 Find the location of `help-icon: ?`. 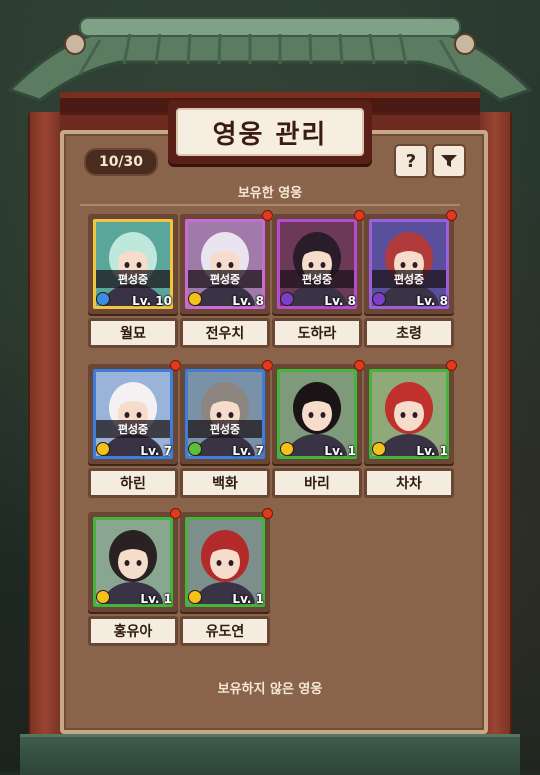

help-icon: ? is located at coordinates (411, 161).